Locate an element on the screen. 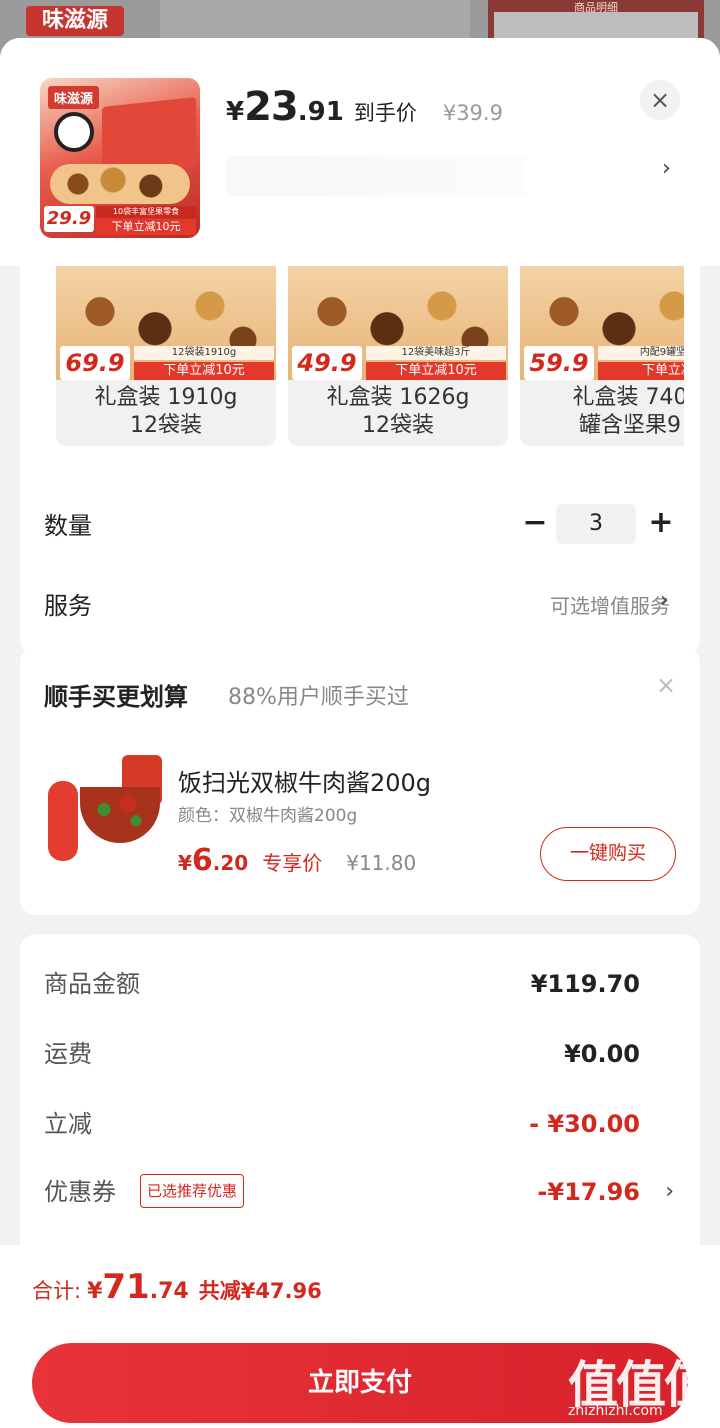  shipping-label: 运费 is located at coordinates (68, 1054).